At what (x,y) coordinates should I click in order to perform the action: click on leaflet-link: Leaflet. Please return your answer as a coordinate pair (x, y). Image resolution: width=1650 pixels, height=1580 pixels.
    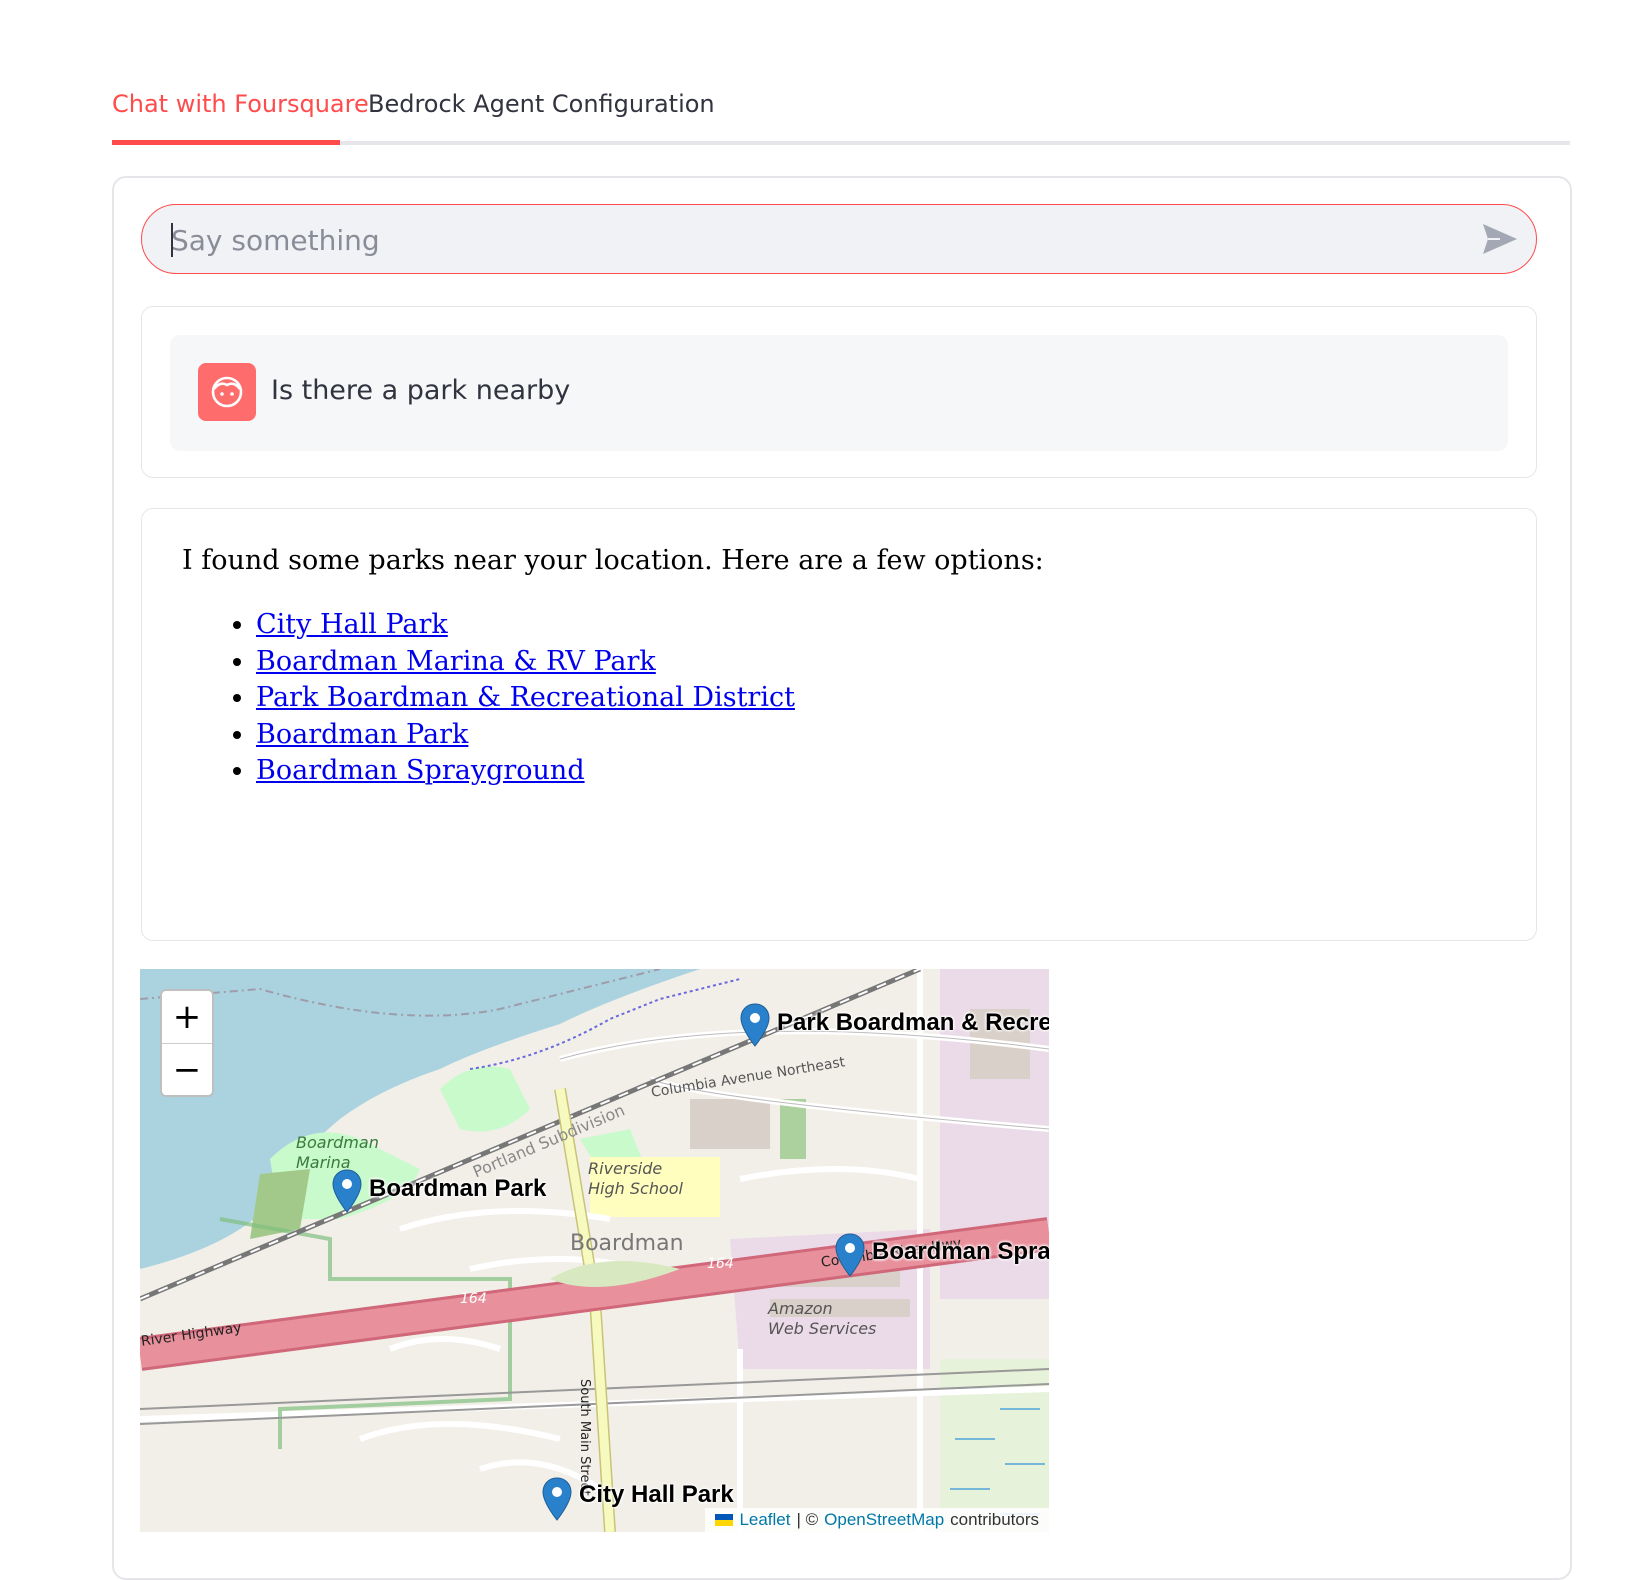
    Looking at the image, I should click on (764, 1520).